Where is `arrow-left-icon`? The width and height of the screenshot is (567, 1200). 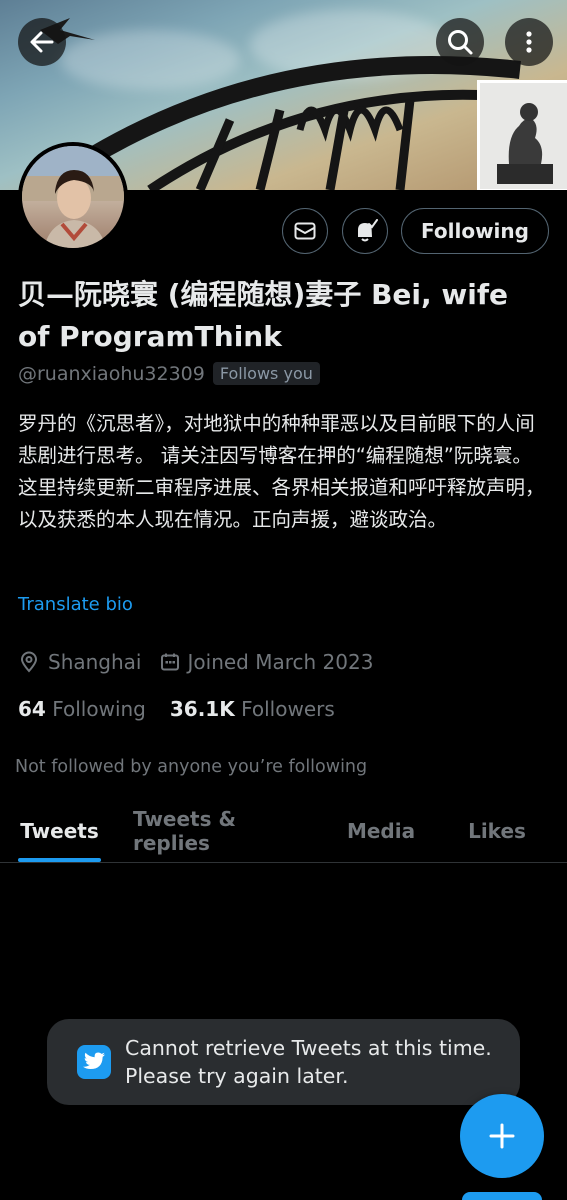 arrow-left-icon is located at coordinates (42, 42).